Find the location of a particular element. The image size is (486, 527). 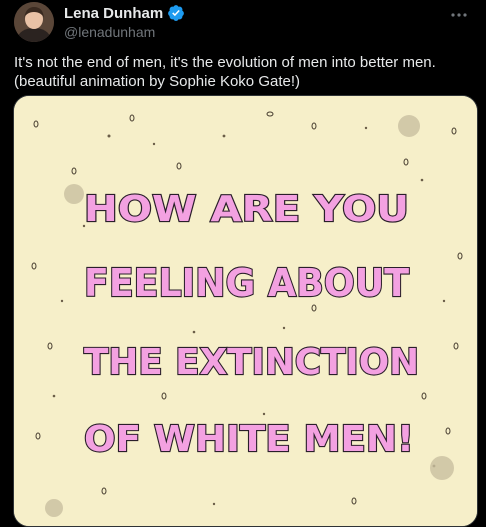

media-line-3: THE EXTINCTION is located at coordinates (251, 362).